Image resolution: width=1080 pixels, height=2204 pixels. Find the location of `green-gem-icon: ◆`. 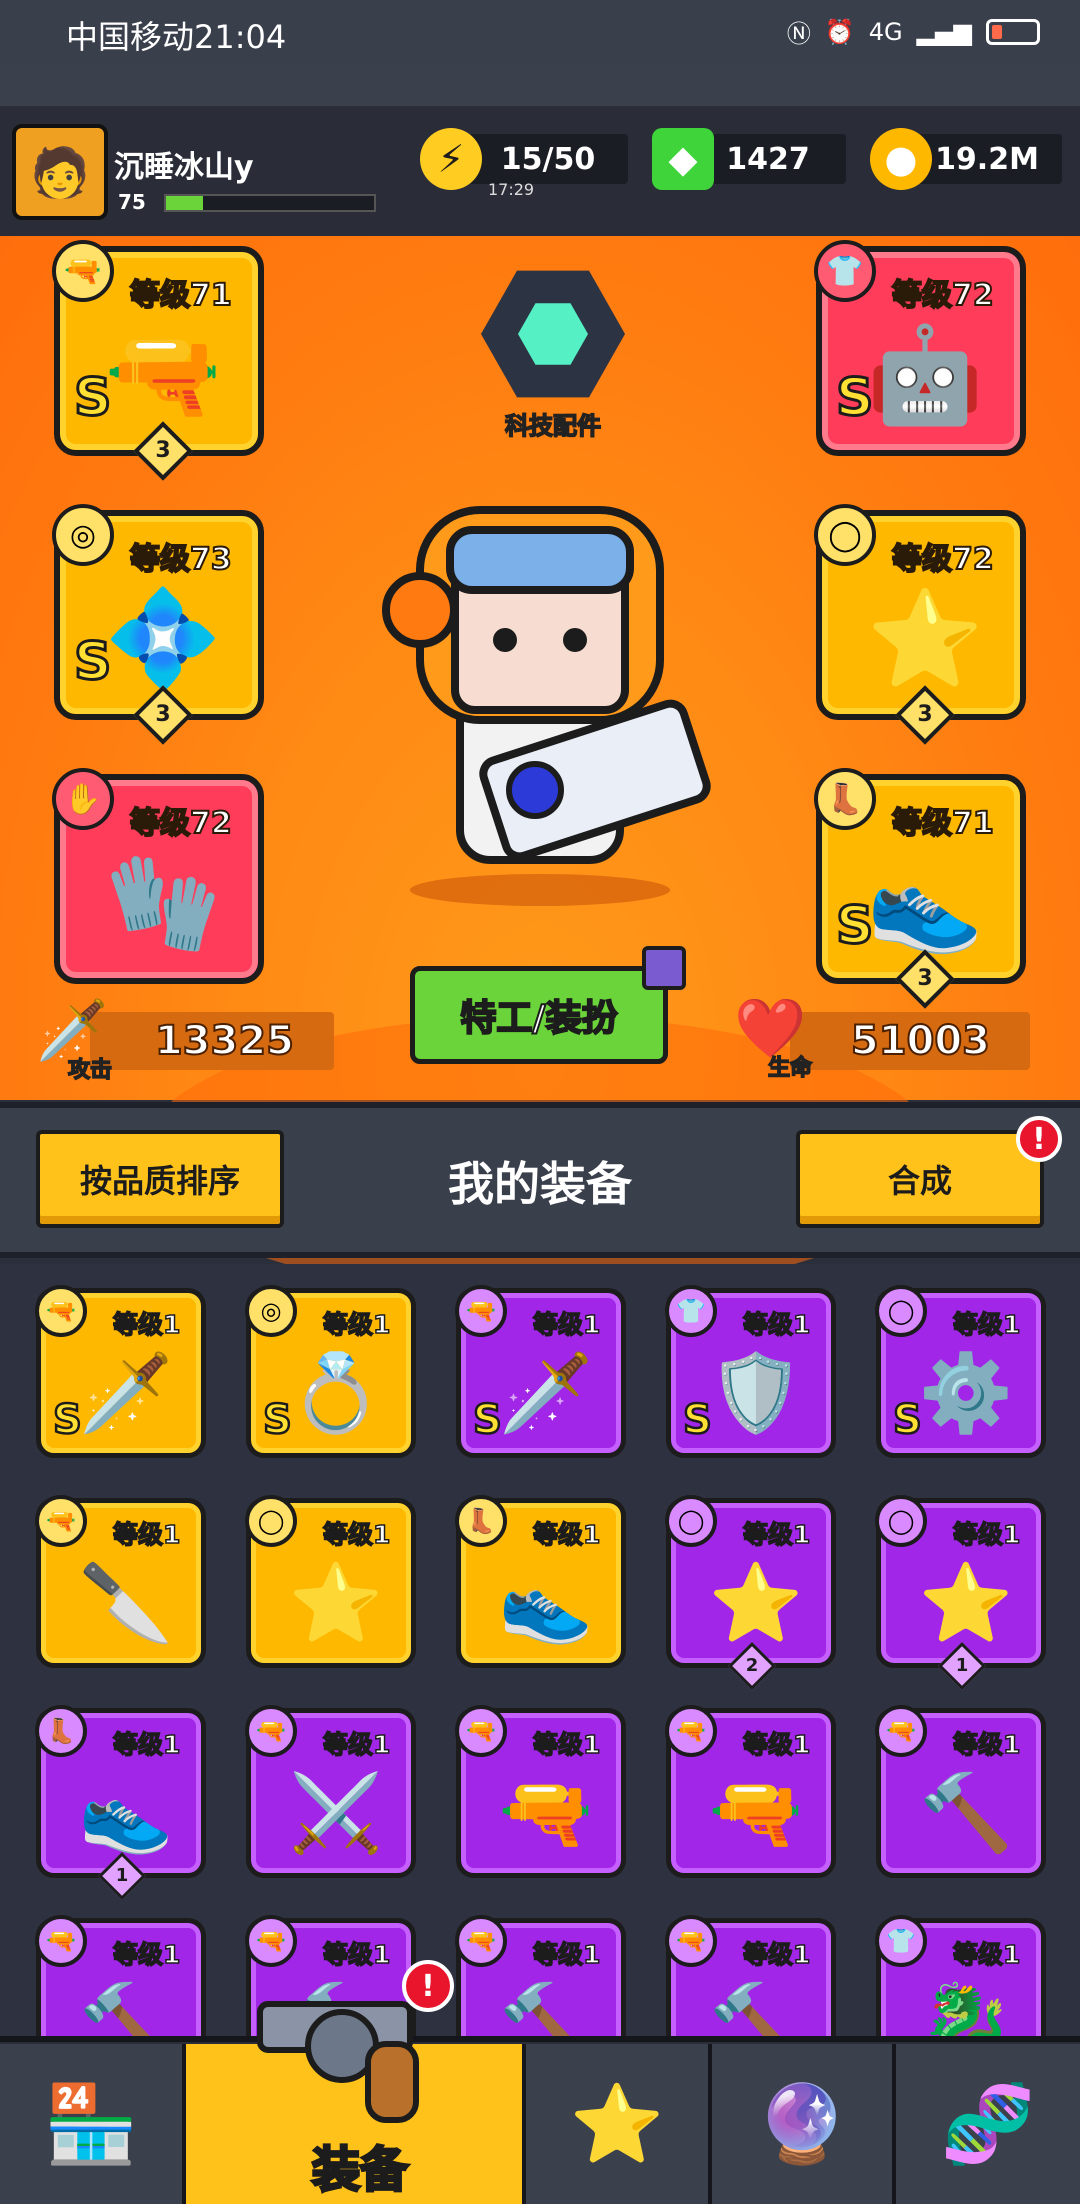

green-gem-icon: ◆ is located at coordinates (683, 159).